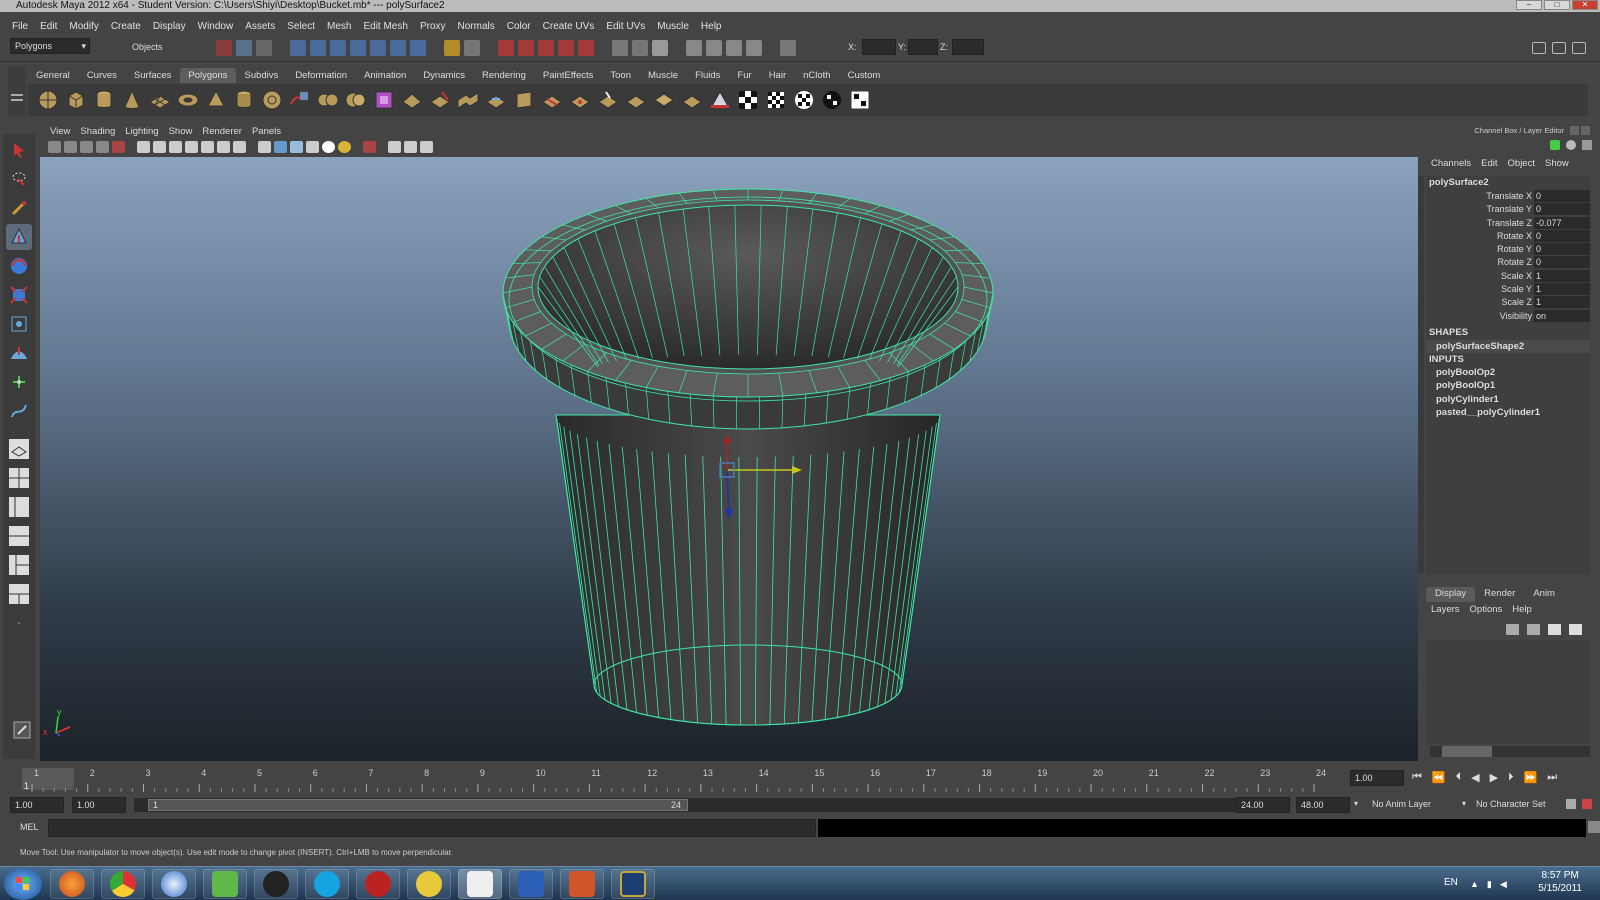  Describe the element at coordinates (1499, 594) in the screenshot. I see `layer-tab-render: Render` at that location.